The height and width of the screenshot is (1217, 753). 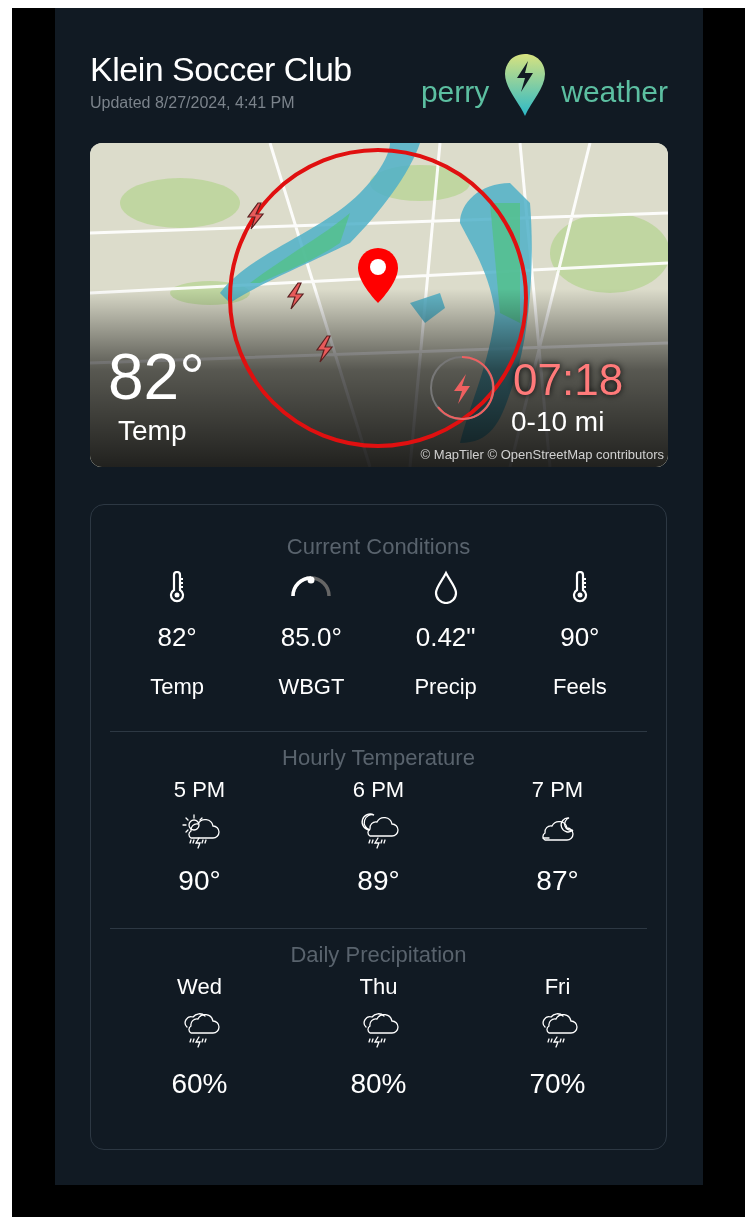 What do you see at coordinates (378, 790) in the screenshot?
I see `hour-label: 6 PM` at bounding box center [378, 790].